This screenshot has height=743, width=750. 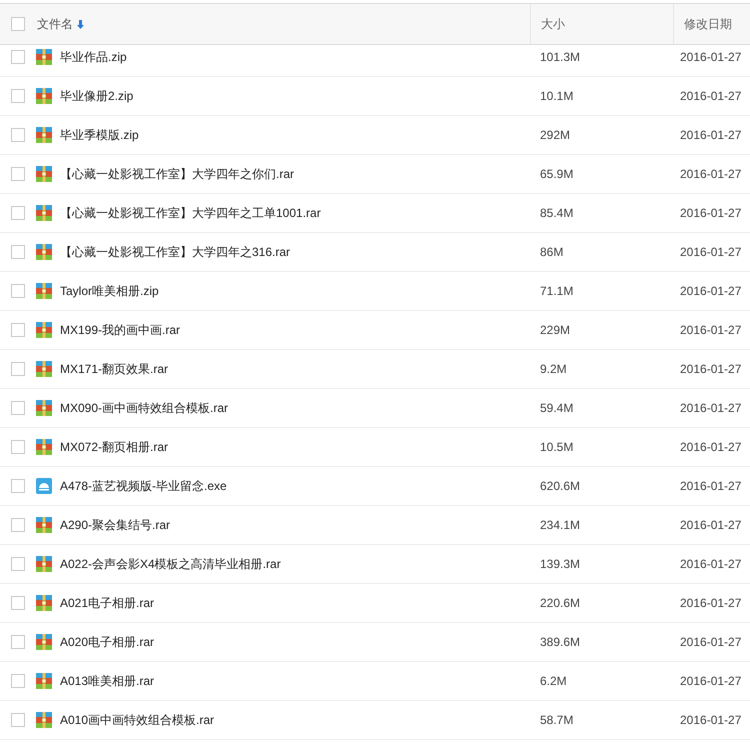 I want to click on file-size: 85.4M, so click(x=557, y=213).